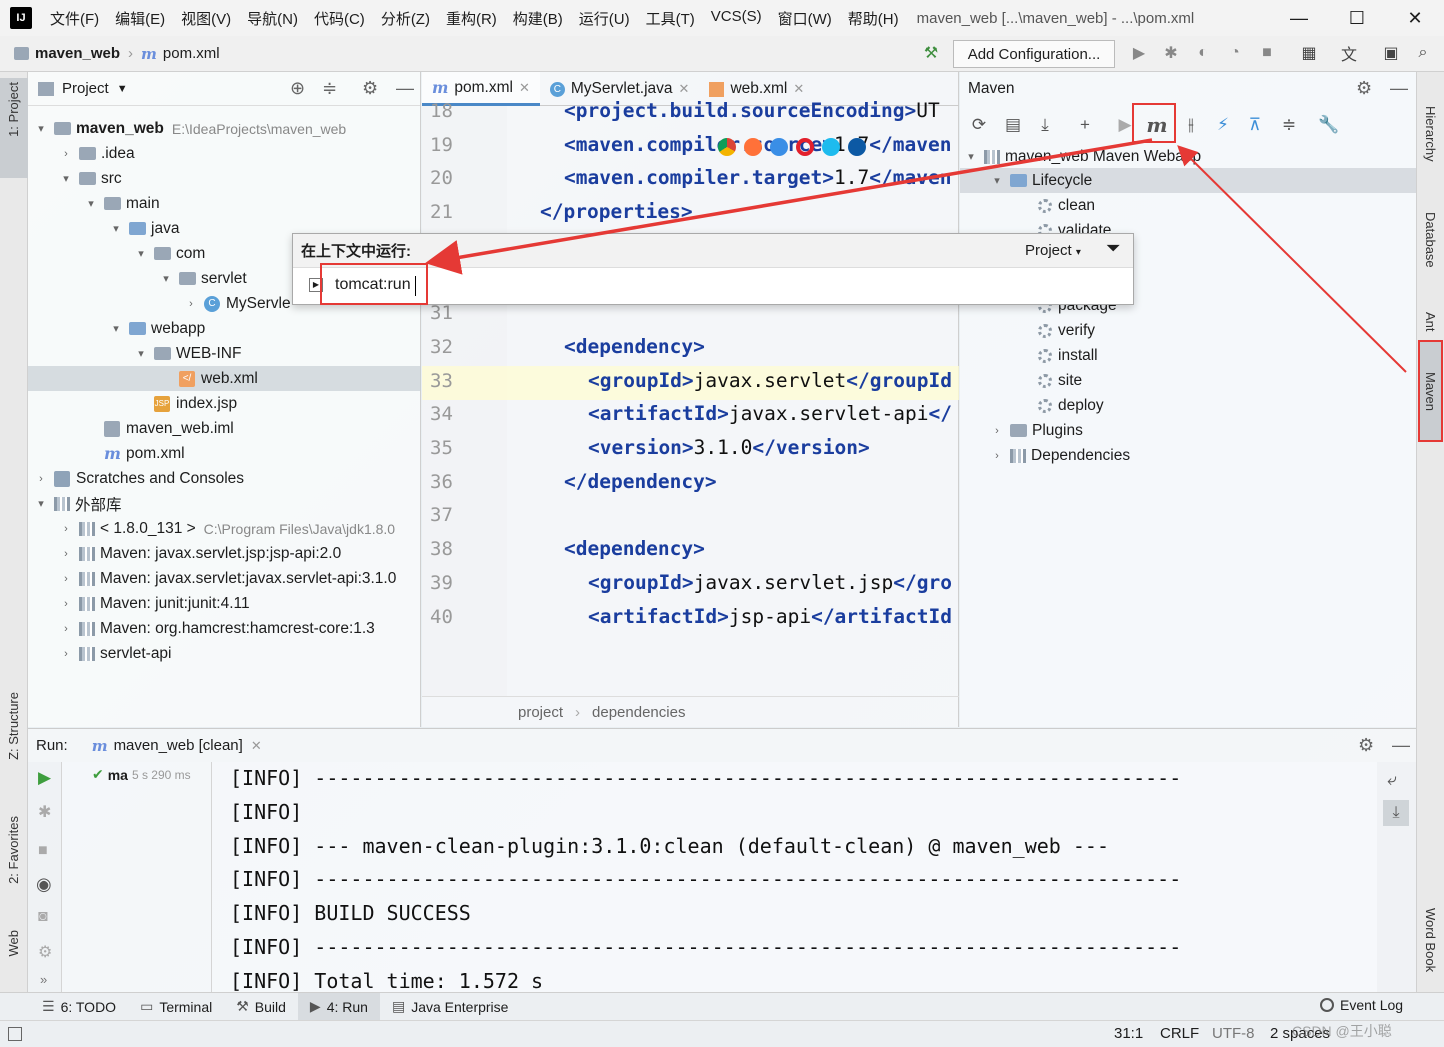 This screenshot has height=1047, width=1444. I want to click on bottom-tab: ▭ Terminal, so click(176, 1007).